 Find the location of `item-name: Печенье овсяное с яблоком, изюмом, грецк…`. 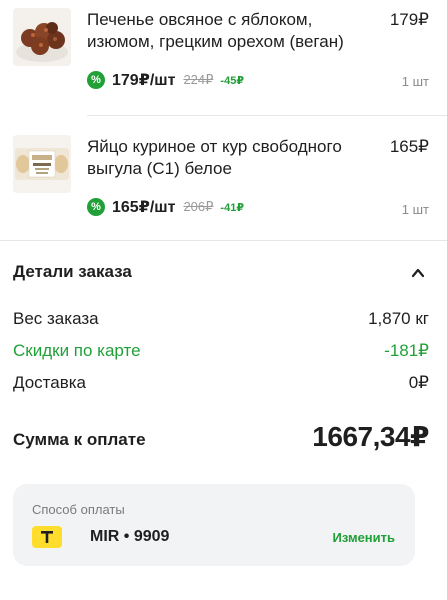

item-name: Печенье овсяное с яблоком, изюмом, грецк… is located at coordinates (215, 30).